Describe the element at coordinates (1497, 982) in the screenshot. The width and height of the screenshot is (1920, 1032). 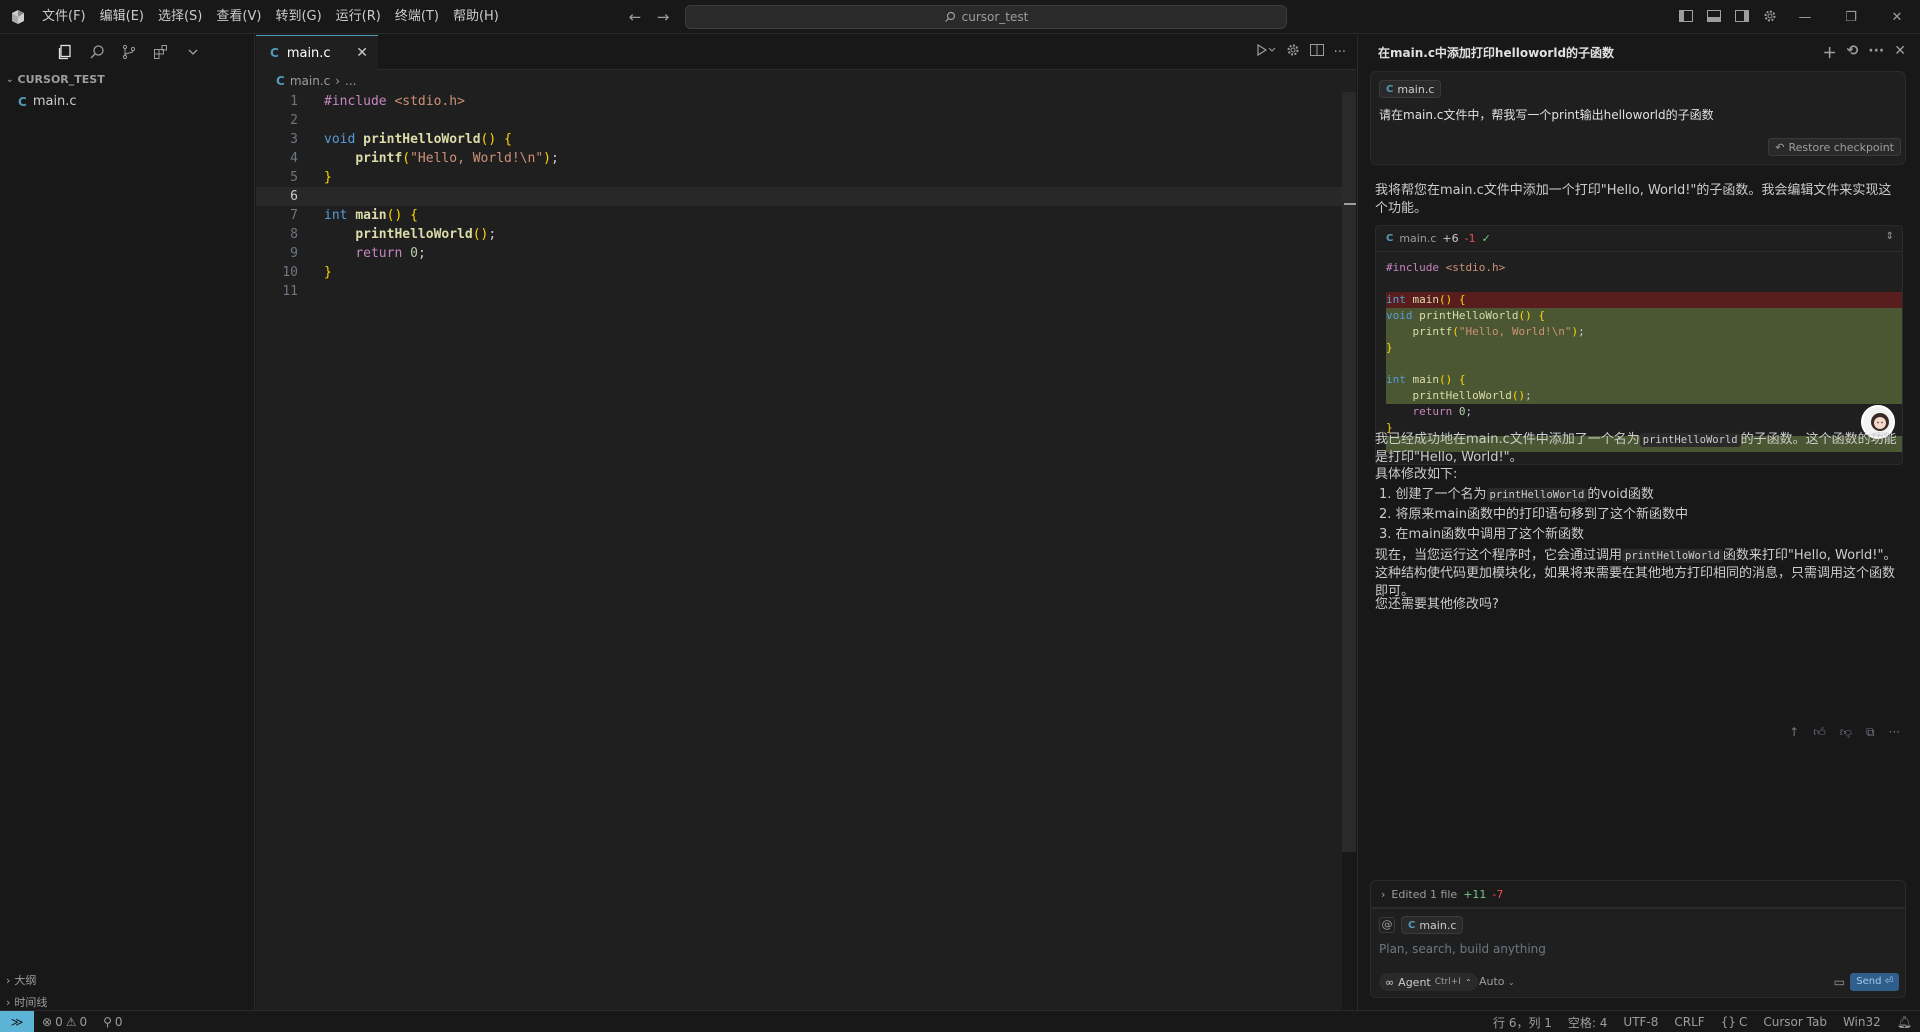
I see `model-selector: Auto ⌄` at that location.